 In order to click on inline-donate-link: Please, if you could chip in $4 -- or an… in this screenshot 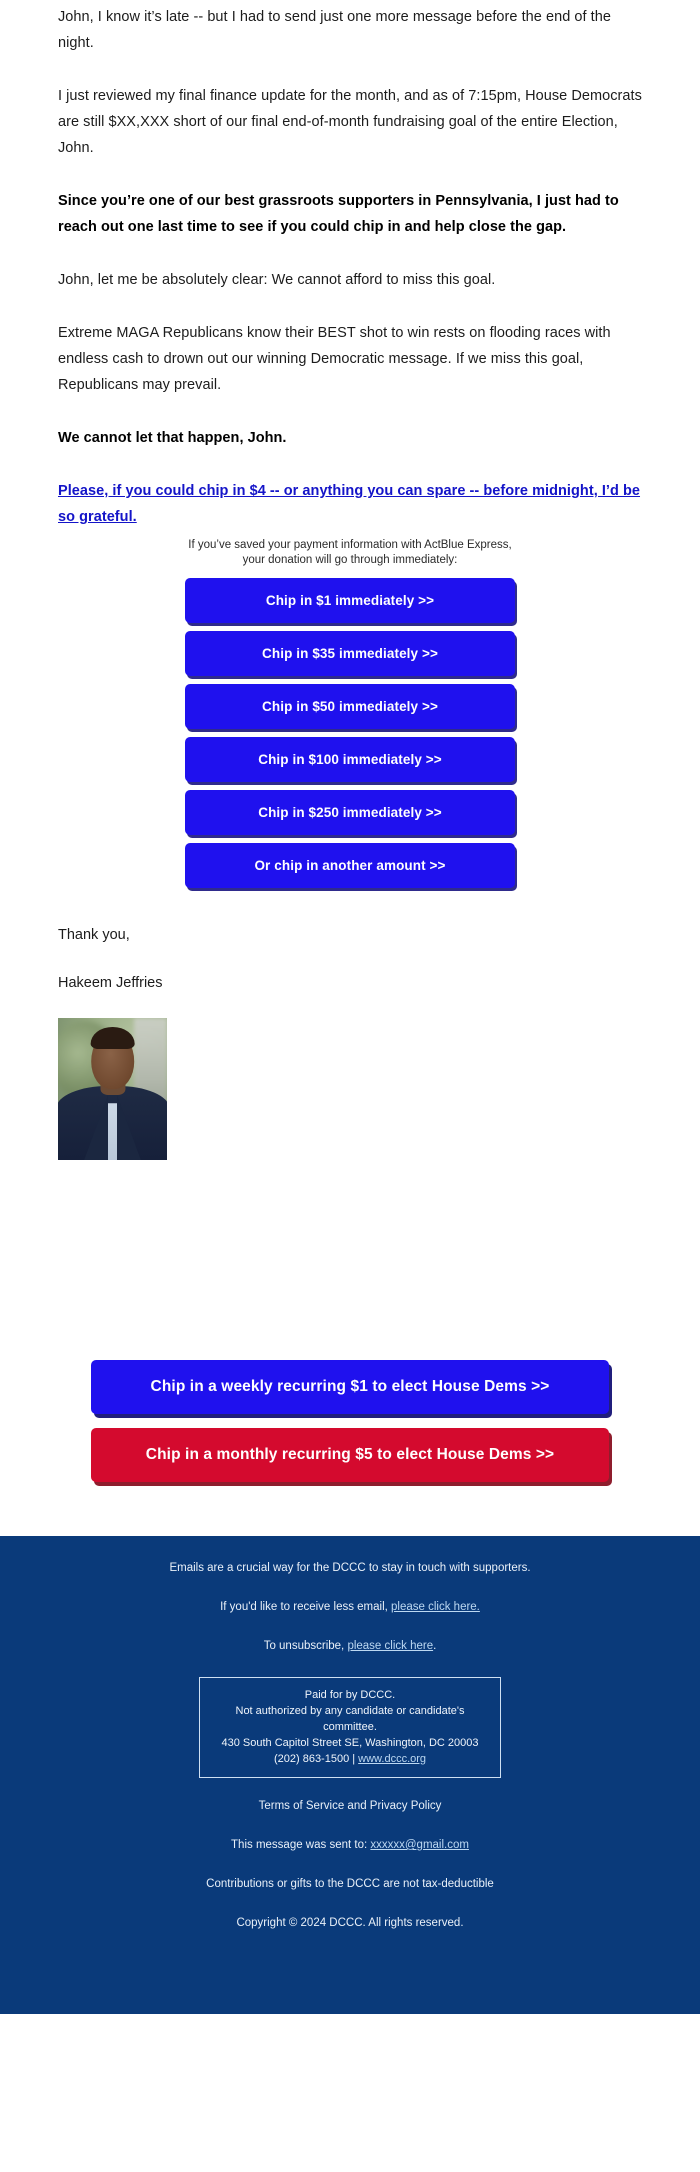, I will do `click(349, 504)`.